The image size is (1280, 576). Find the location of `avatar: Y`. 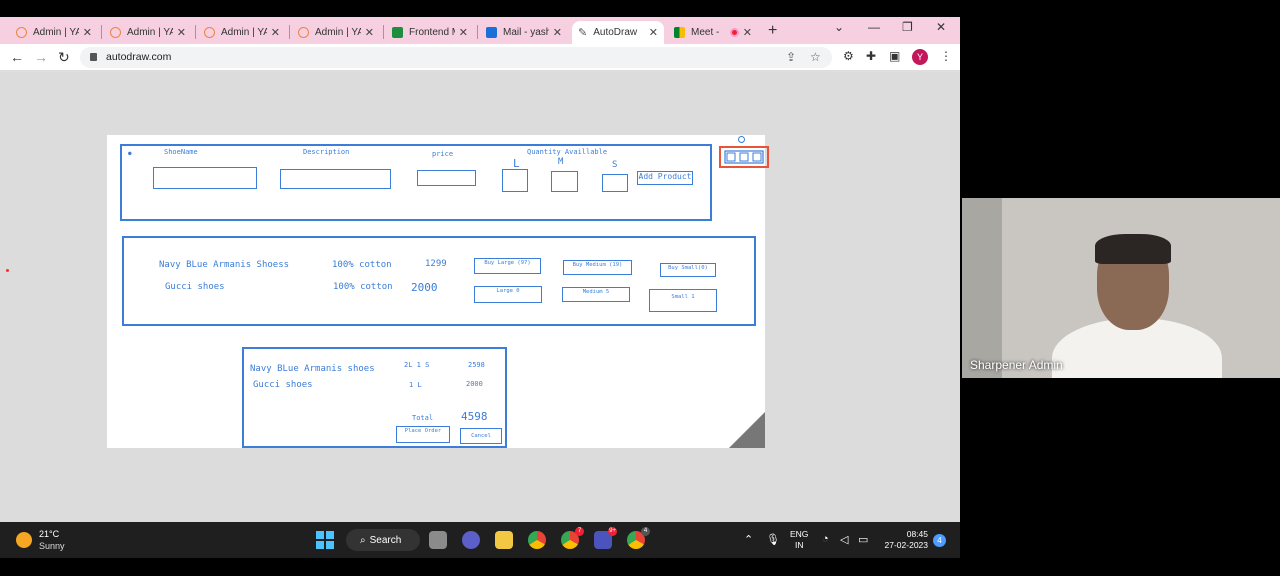

avatar: Y is located at coordinates (920, 57).